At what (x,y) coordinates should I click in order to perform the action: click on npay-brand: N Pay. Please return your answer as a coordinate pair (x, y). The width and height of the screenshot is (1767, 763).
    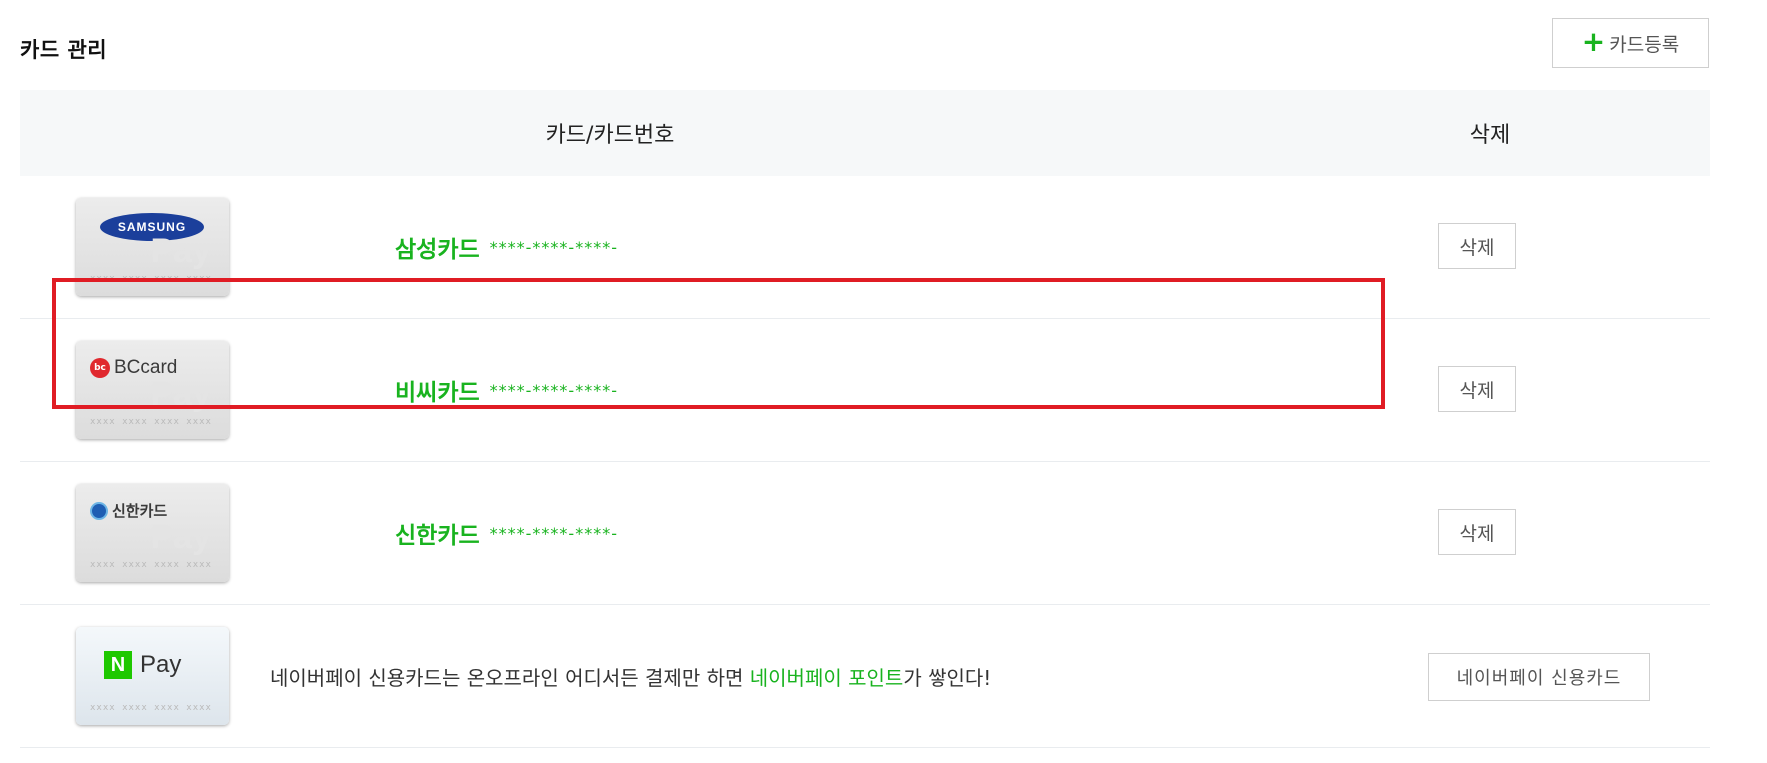
    Looking at the image, I should click on (142, 665).